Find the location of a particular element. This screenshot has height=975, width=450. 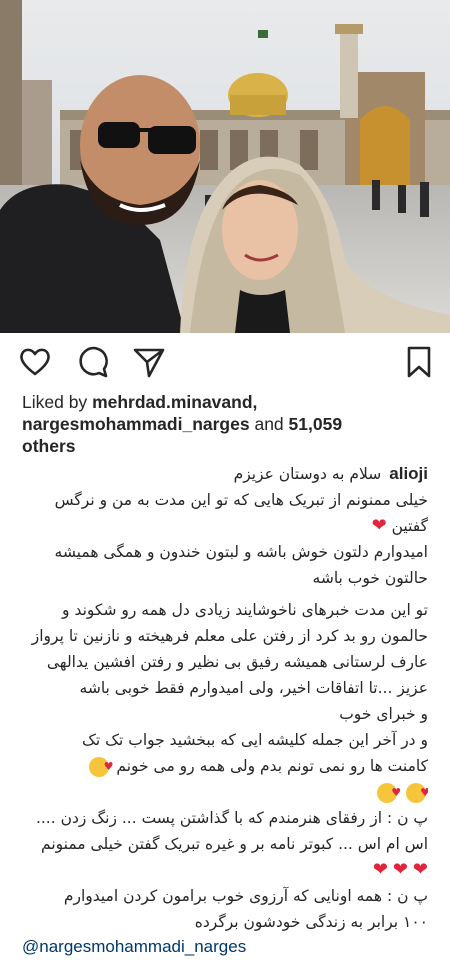

caption-line: ❤ ❤ ❤ is located at coordinates (225, 870).